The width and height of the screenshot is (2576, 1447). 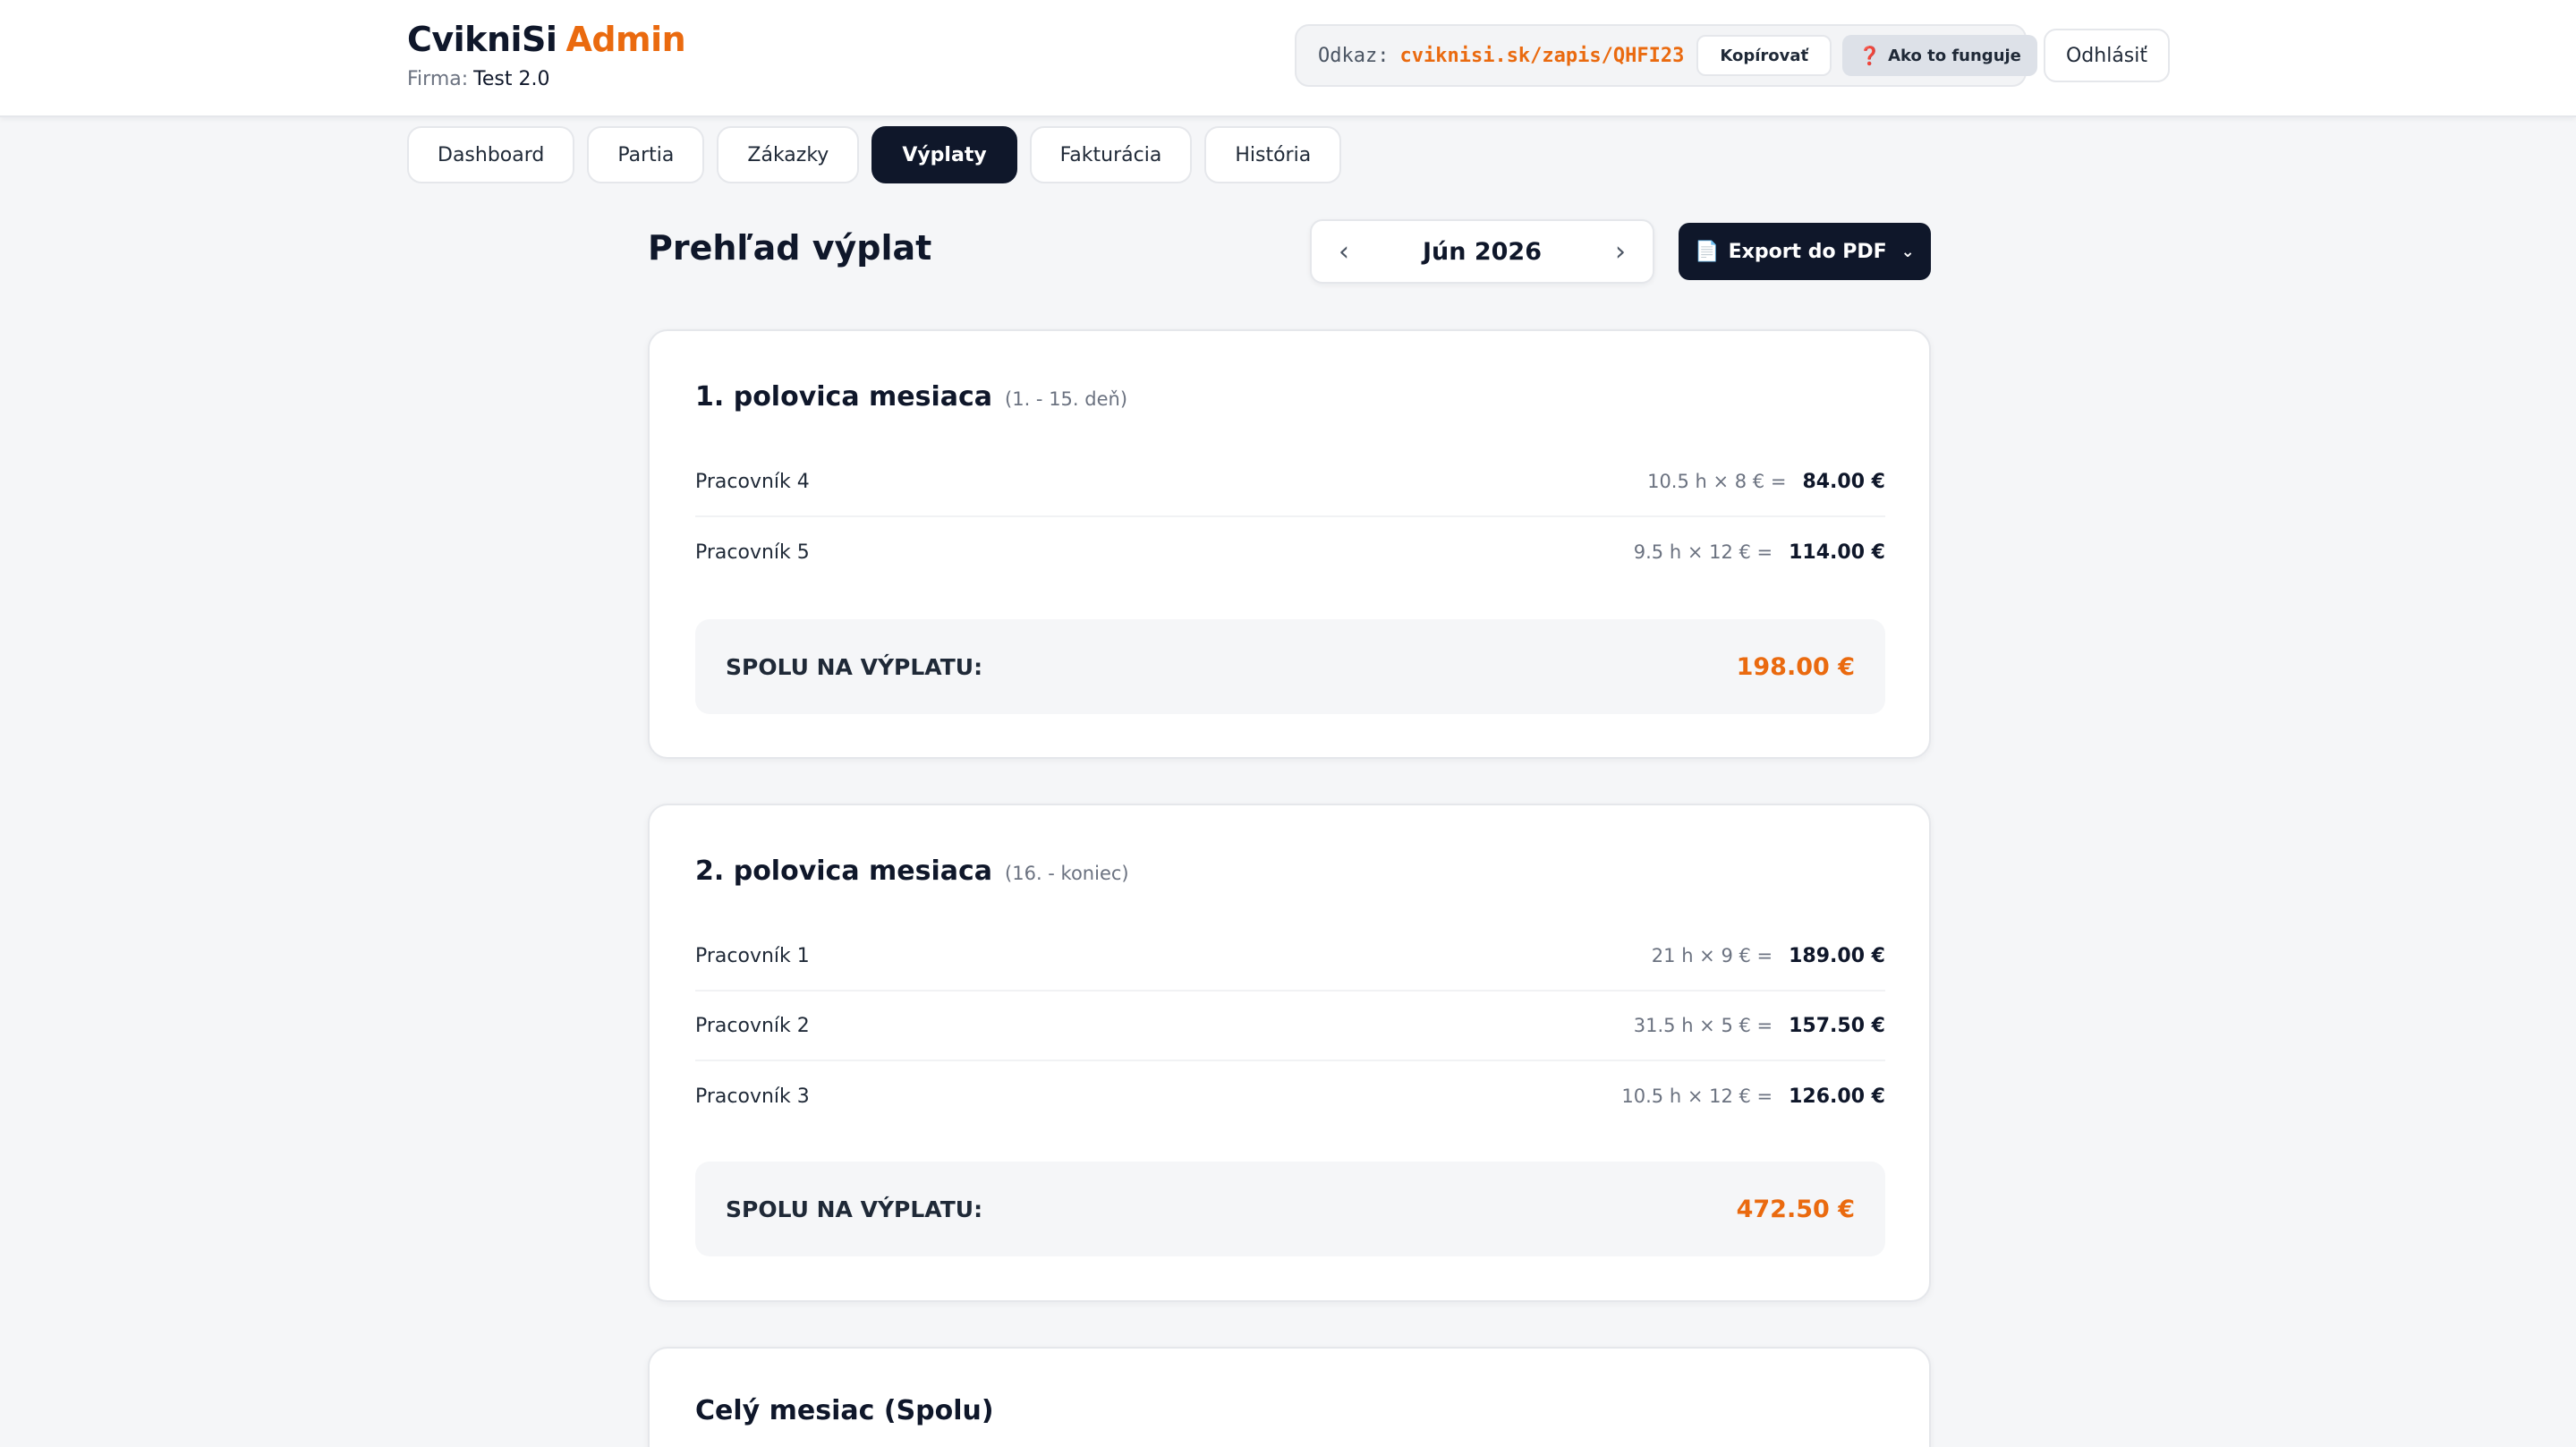 I want to click on document-icon: 📄, so click(x=1707, y=251).